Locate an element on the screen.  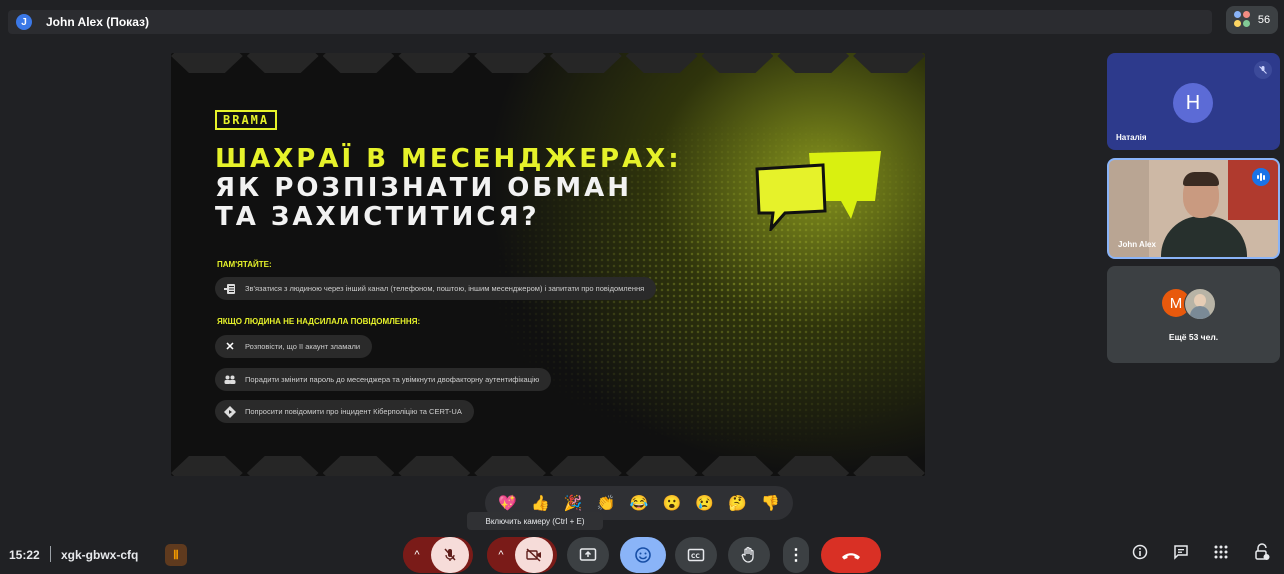
video-feed is located at coordinates (1204, 236).